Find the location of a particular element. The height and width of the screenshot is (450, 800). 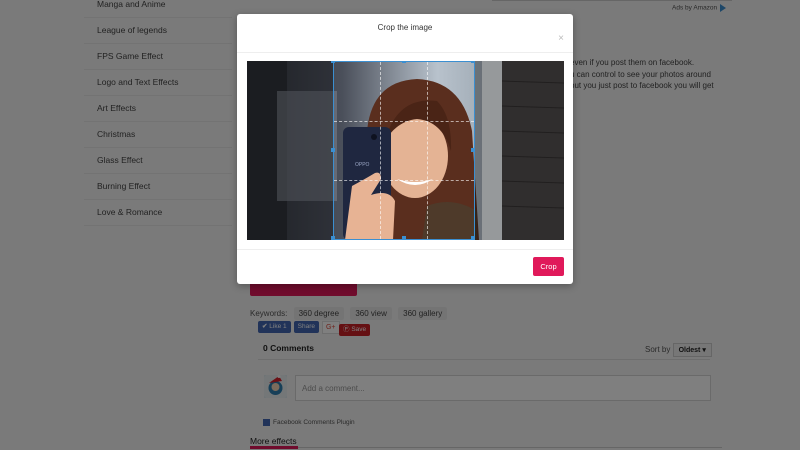

dialog-title: Crop the image is located at coordinates (405, 27).